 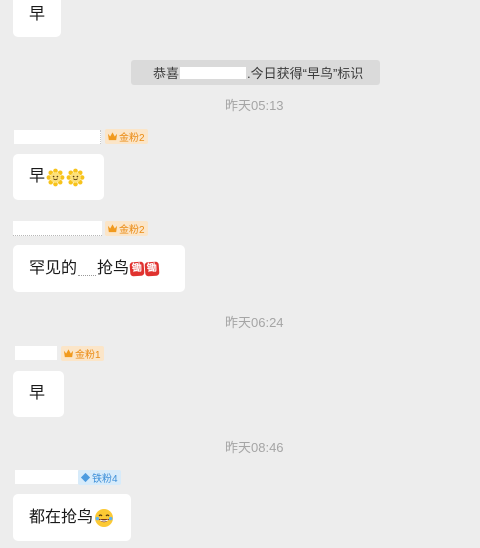 I want to click on diamond-icon, so click(x=85, y=477).